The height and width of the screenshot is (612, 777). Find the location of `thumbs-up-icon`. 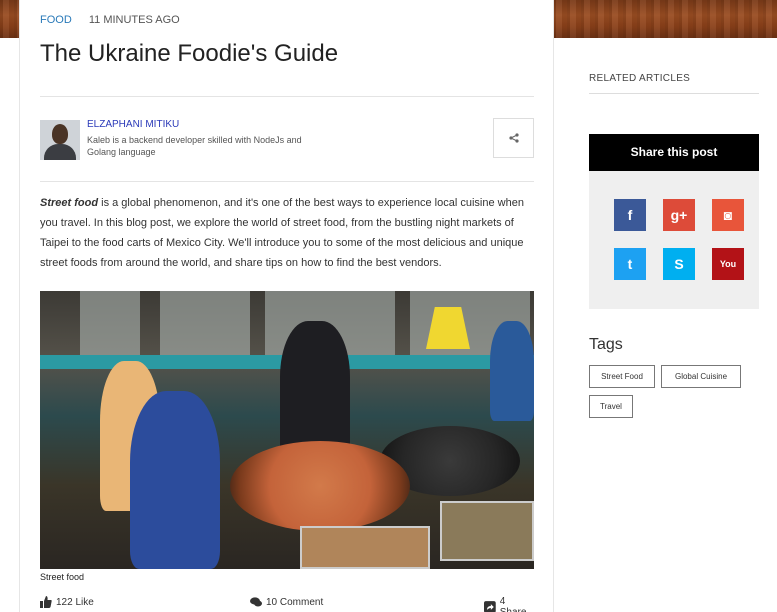

thumbs-up-icon is located at coordinates (46, 602).